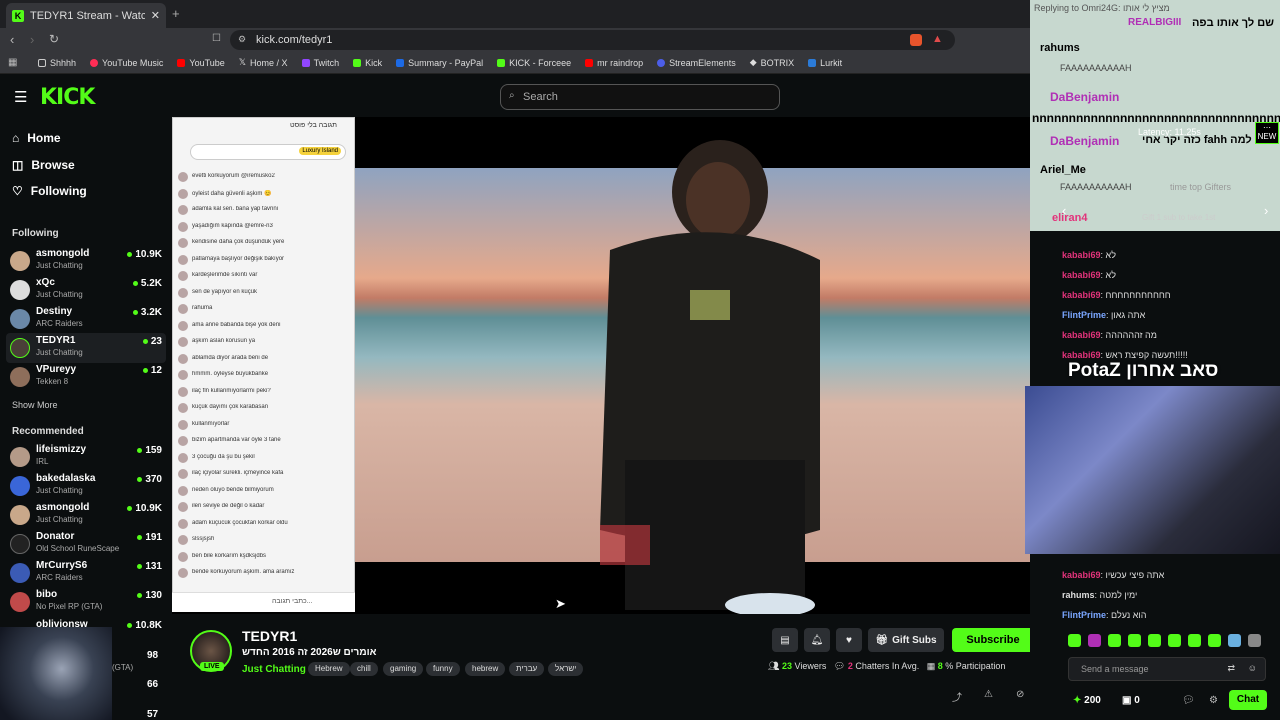 Image resolution: width=1280 pixels, height=720 pixels. What do you see at coordinates (86, 487) in the screenshot?
I see `sidebar-channel: bakedalaska Just Chatting 370` at bounding box center [86, 487].